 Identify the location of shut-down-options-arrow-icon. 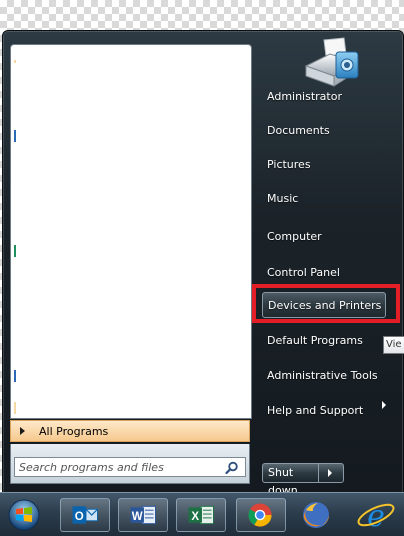
(330, 473).